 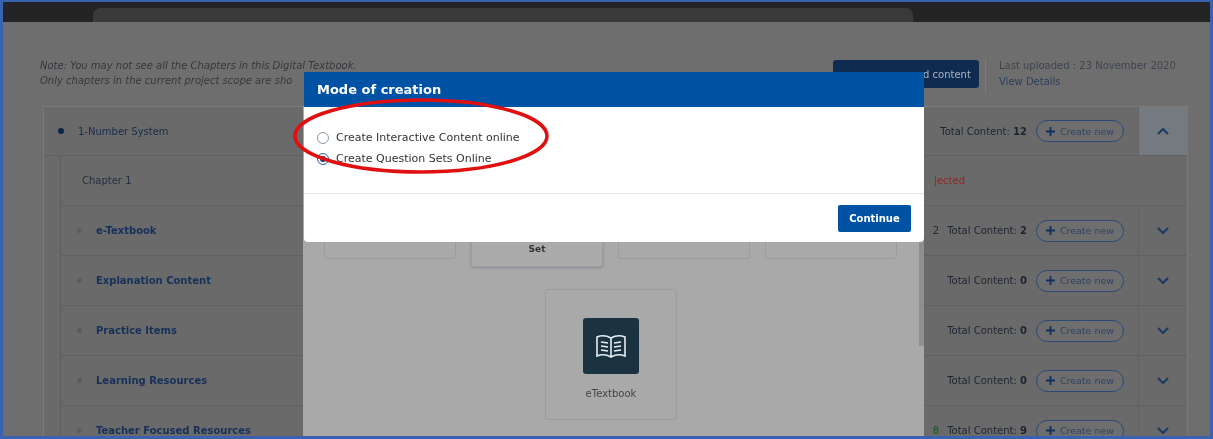 What do you see at coordinates (983, 131) in the screenshot?
I see `total-content-text: Total Content: 12` at bounding box center [983, 131].